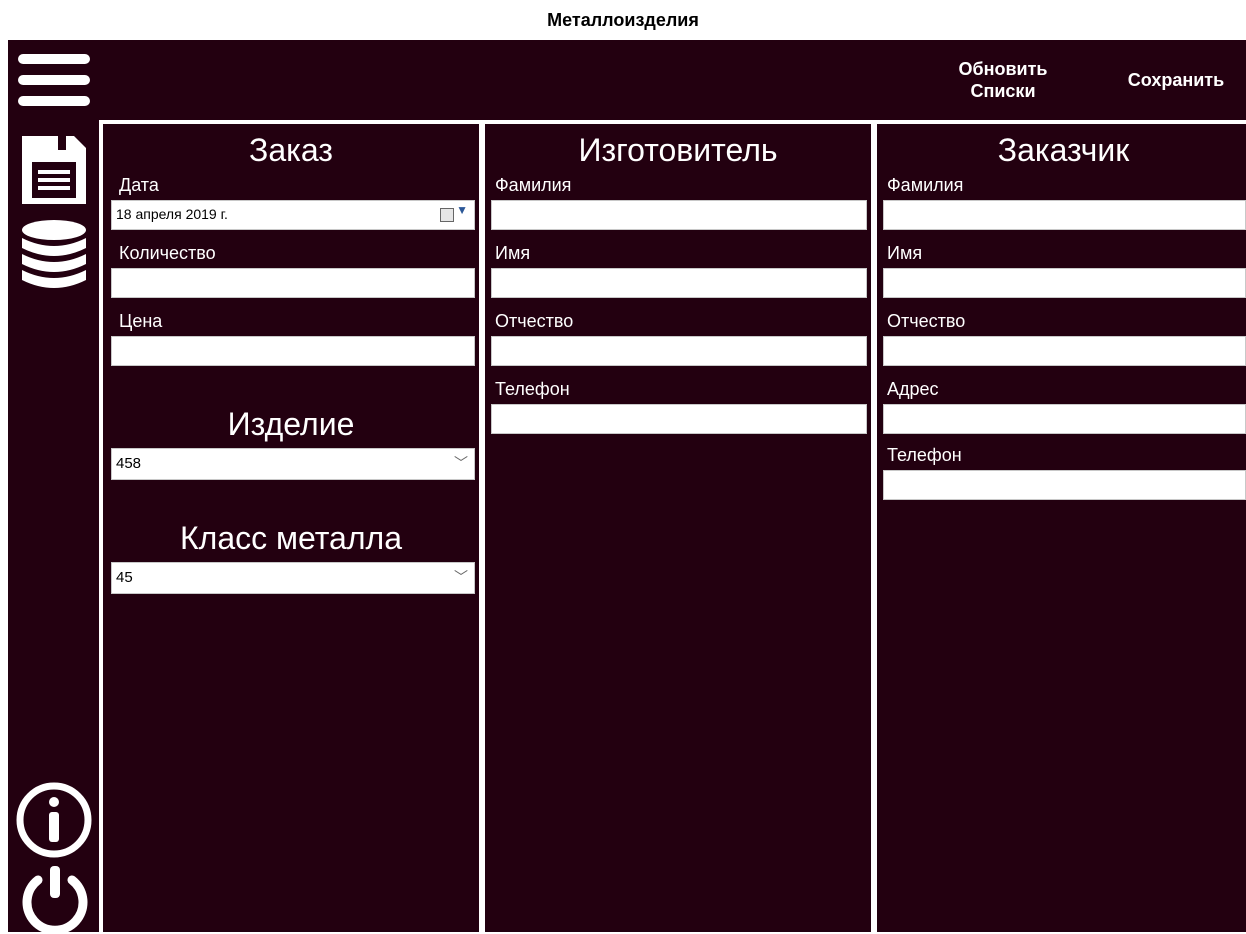 The width and height of the screenshot is (1246, 934). I want to click on info-icon, so click(54, 820).